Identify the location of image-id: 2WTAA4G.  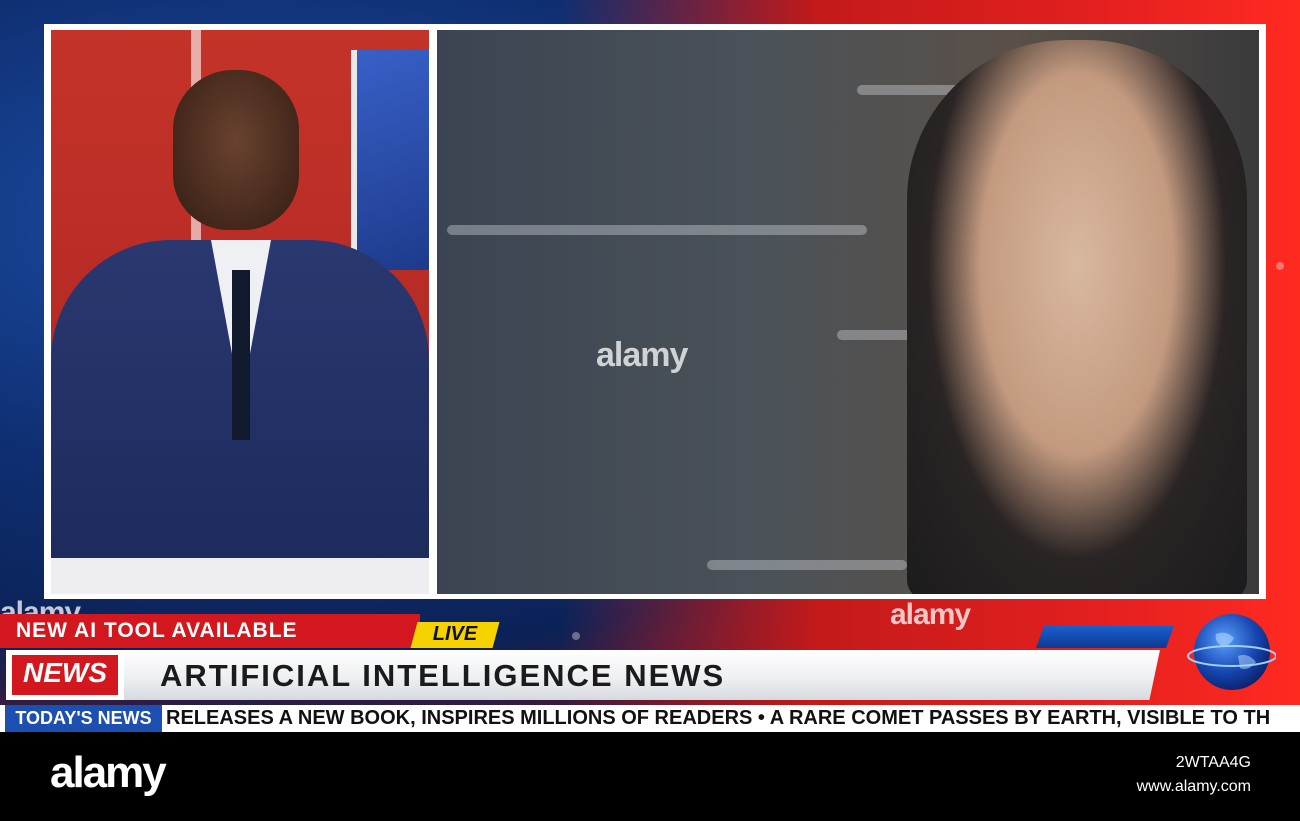
(1213, 762).